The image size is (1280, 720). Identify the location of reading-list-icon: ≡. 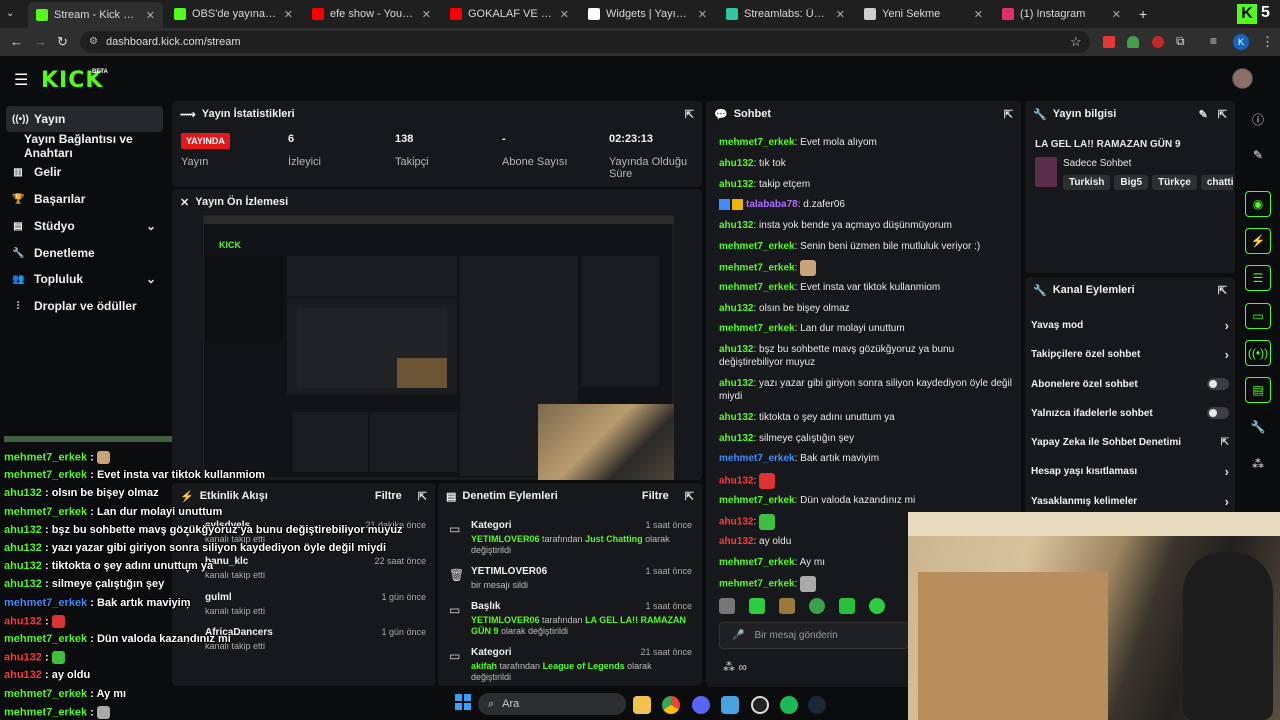
(1213, 41).